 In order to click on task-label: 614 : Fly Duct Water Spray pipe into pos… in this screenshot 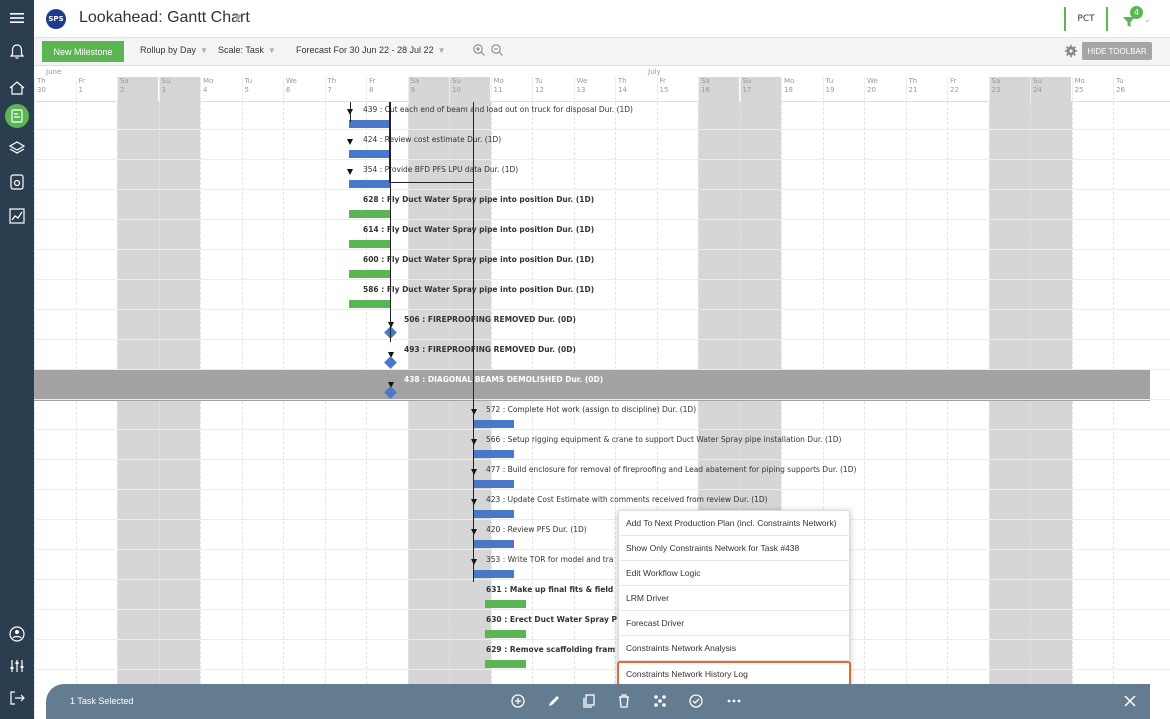, I will do `click(478, 229)`.